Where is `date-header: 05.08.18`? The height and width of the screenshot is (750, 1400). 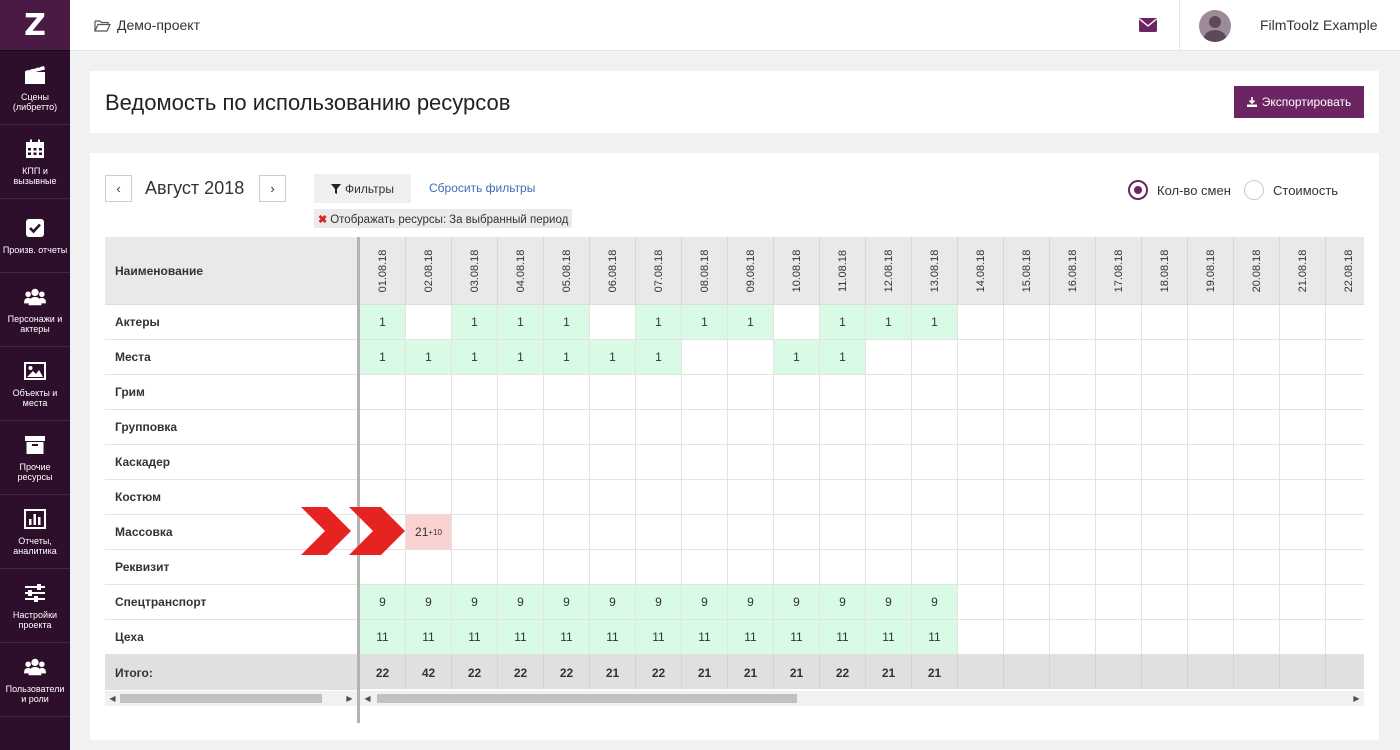
date-header: 05.08.18 is located at coordinates (567, 270).